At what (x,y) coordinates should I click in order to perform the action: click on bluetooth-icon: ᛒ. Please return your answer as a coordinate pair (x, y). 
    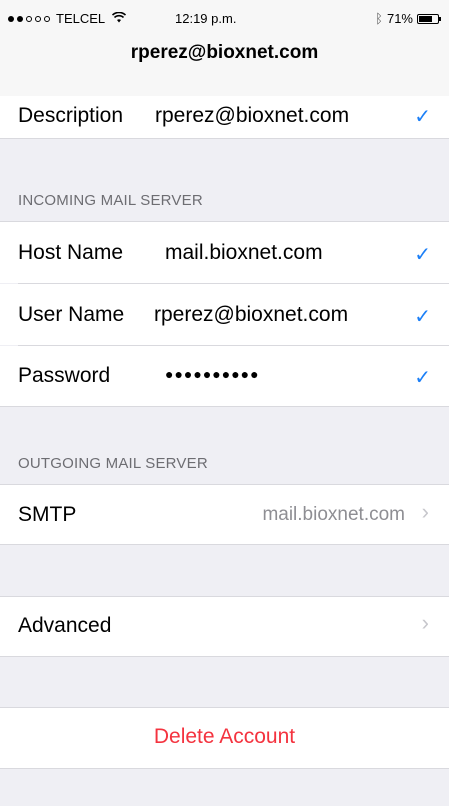
    Looking at the image, I should click on (379, 18).